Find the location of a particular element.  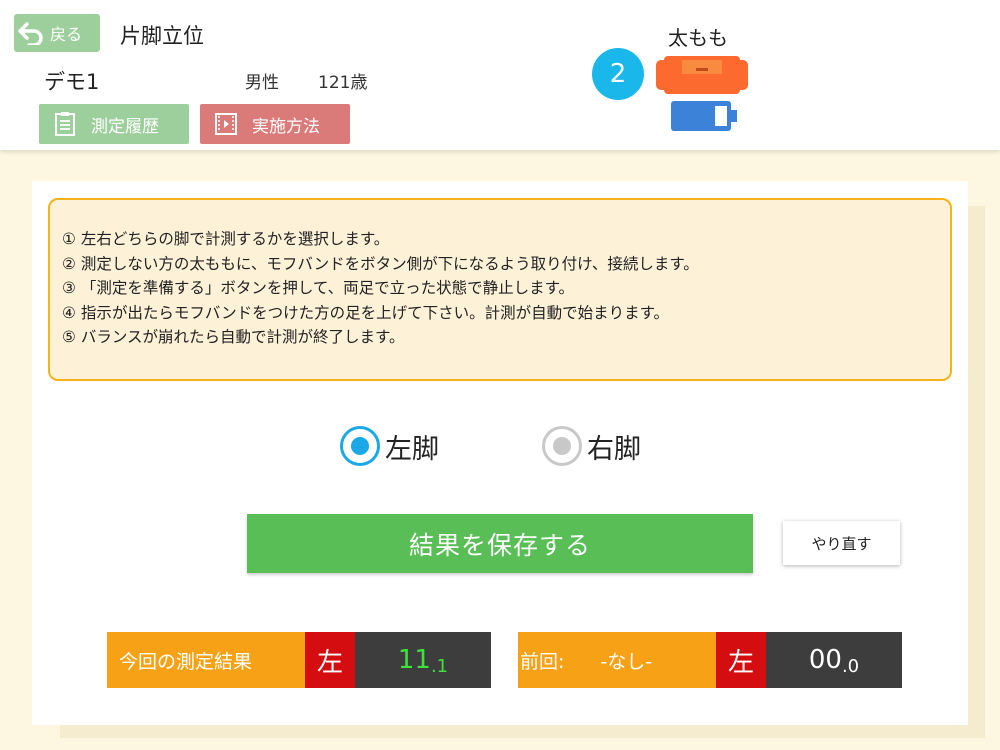

history-label: 測定履歴 is located at coordinates (125, 126).